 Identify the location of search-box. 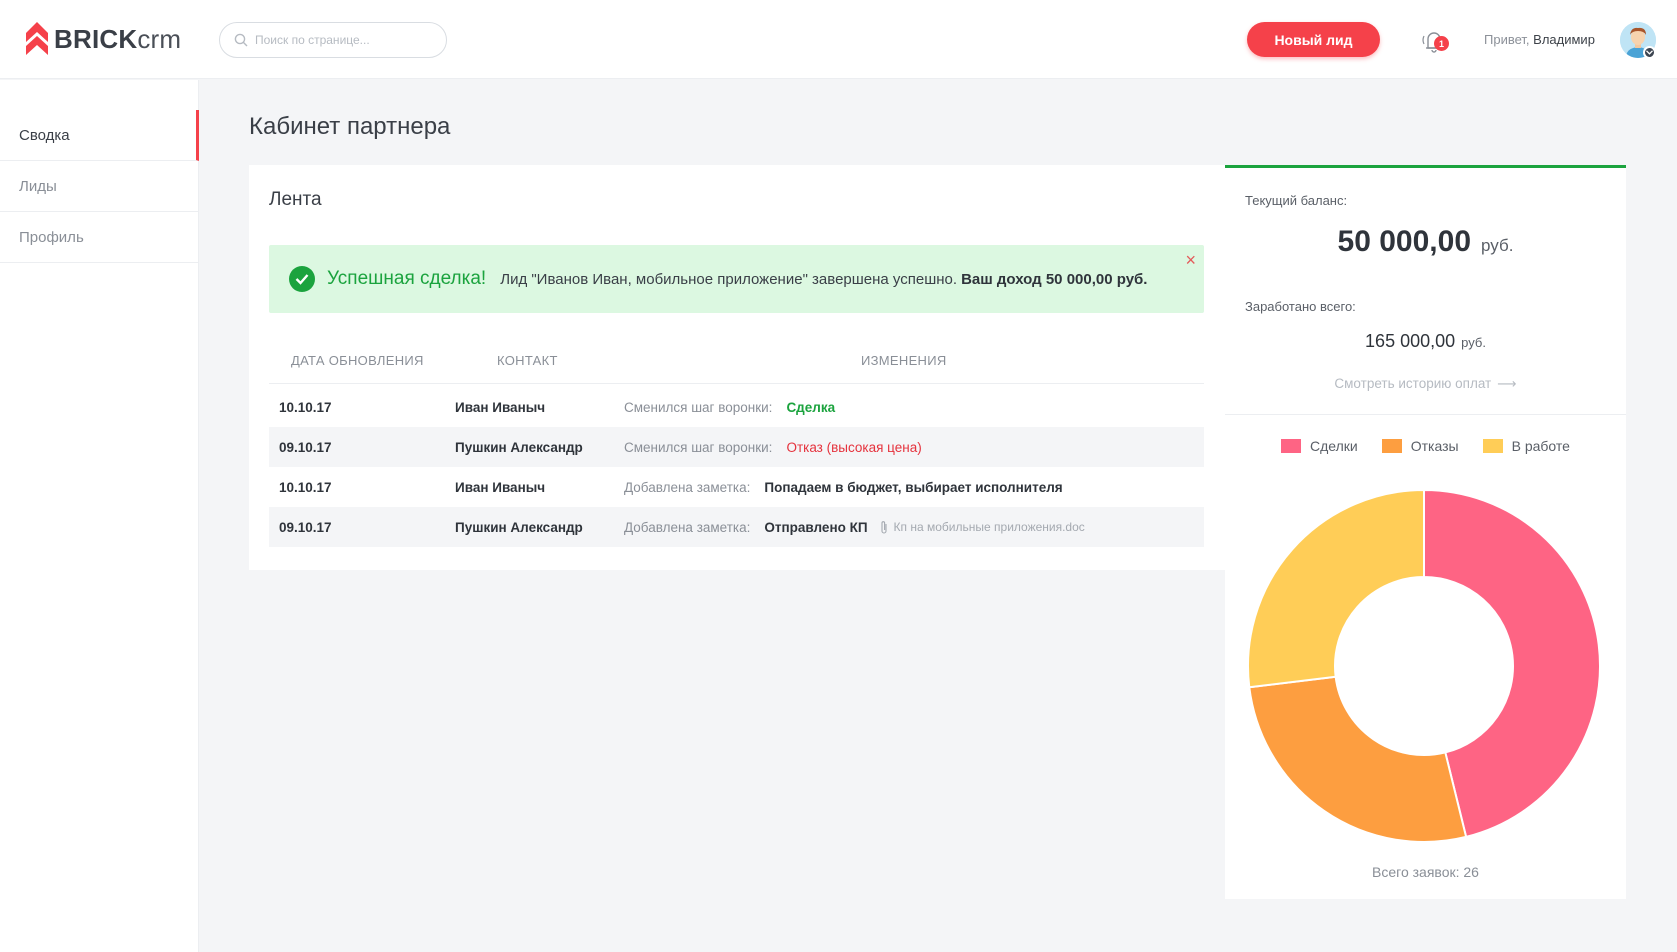
(333, 40).